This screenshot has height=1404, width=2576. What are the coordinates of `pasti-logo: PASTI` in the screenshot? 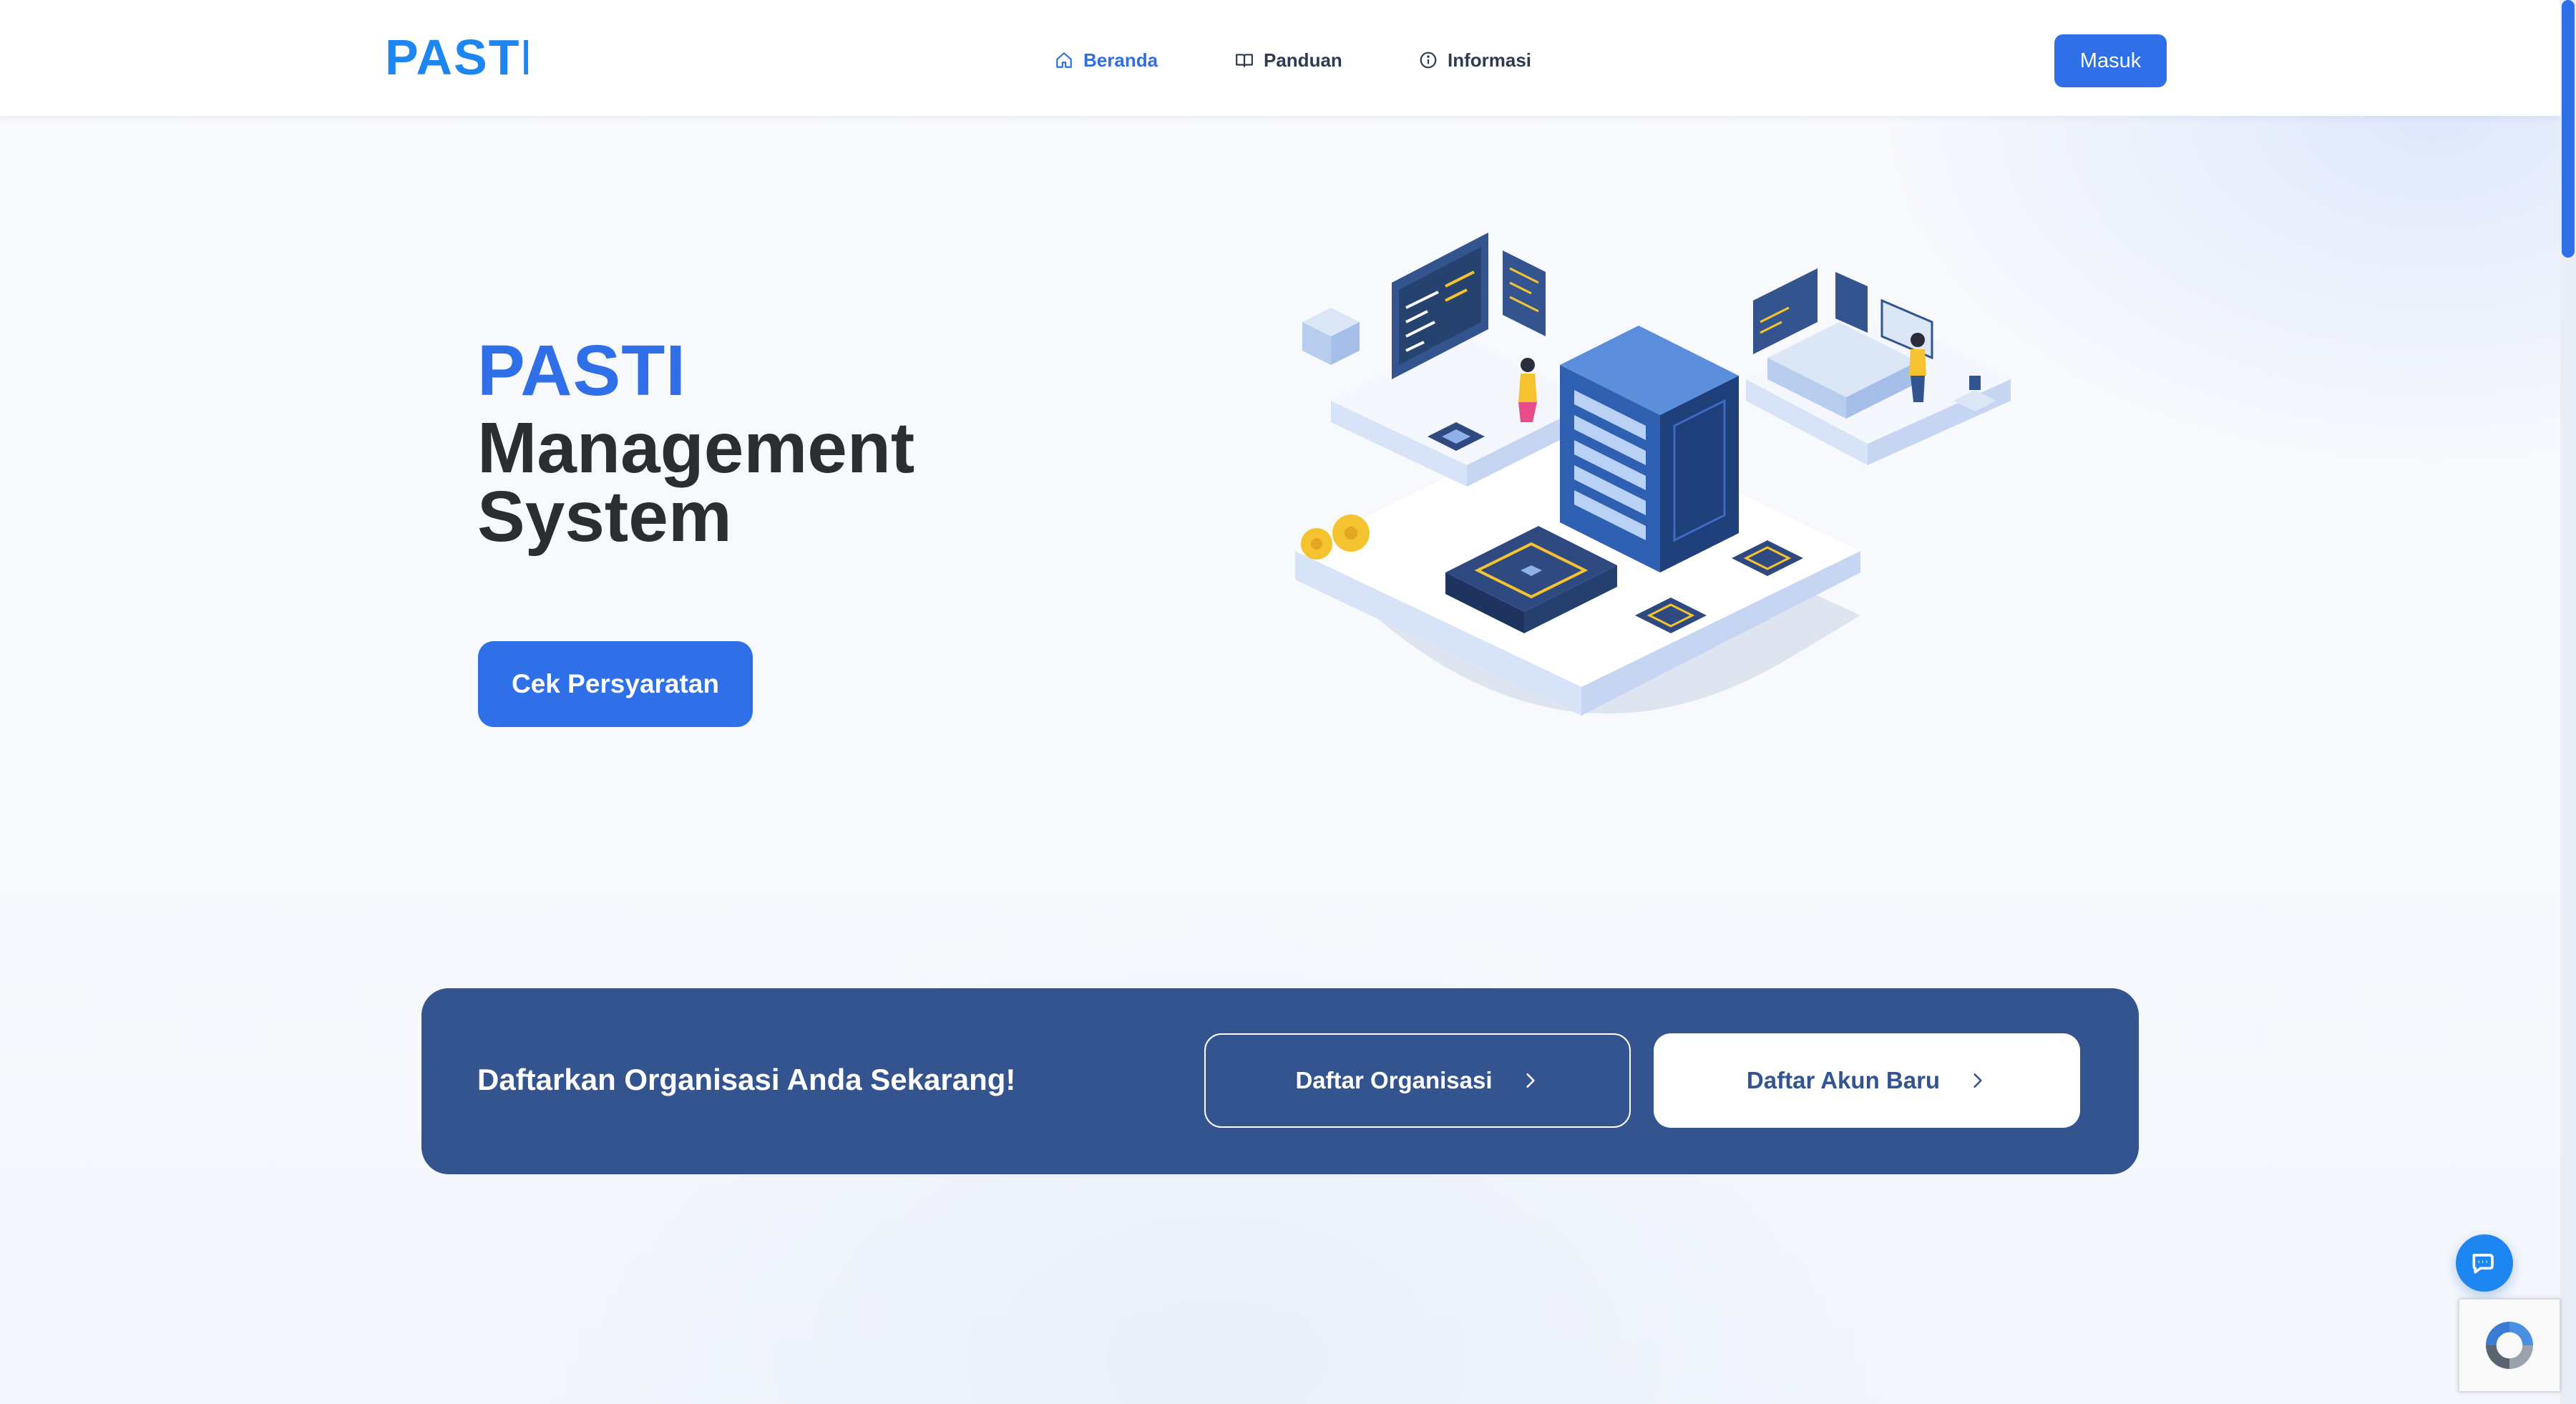 It's located at (456, 56).